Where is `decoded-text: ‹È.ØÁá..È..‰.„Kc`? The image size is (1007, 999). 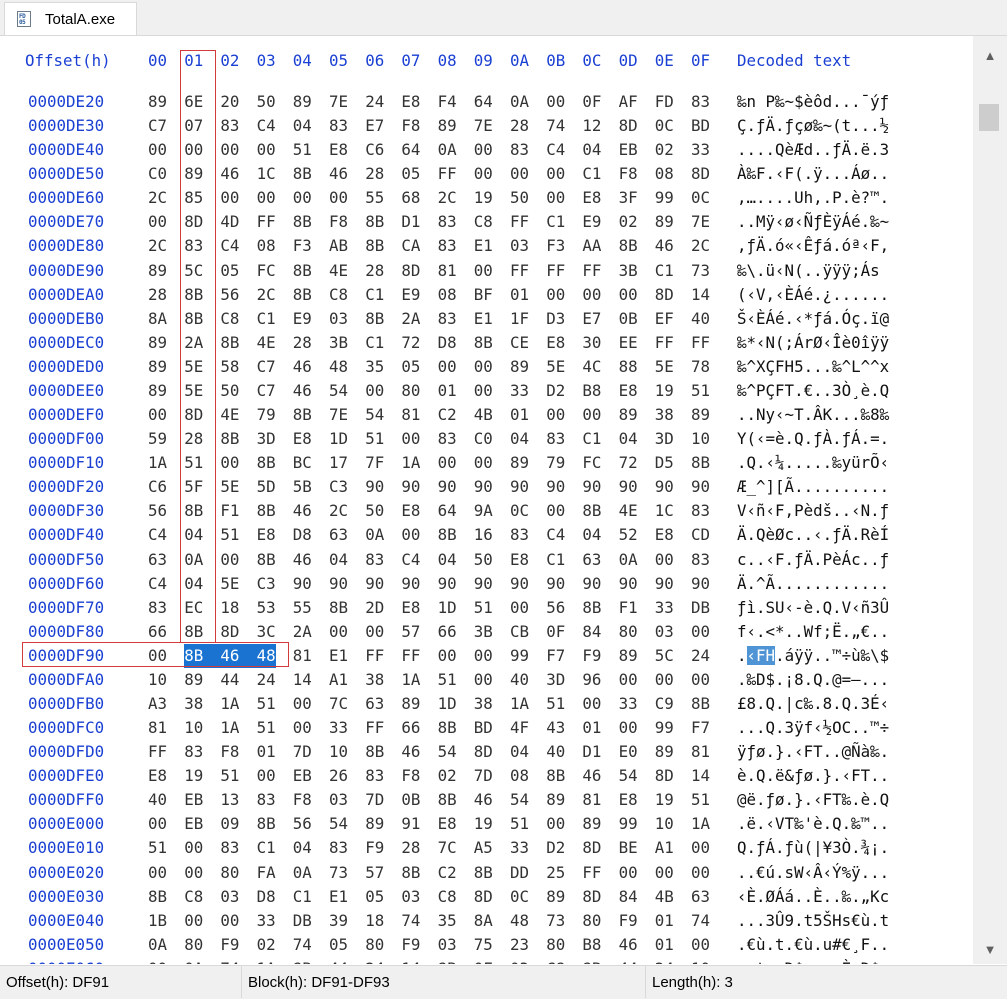 decoded-text: ‹È.ØÁá..È..‰.„Kc is located at coordinates (813, 897).